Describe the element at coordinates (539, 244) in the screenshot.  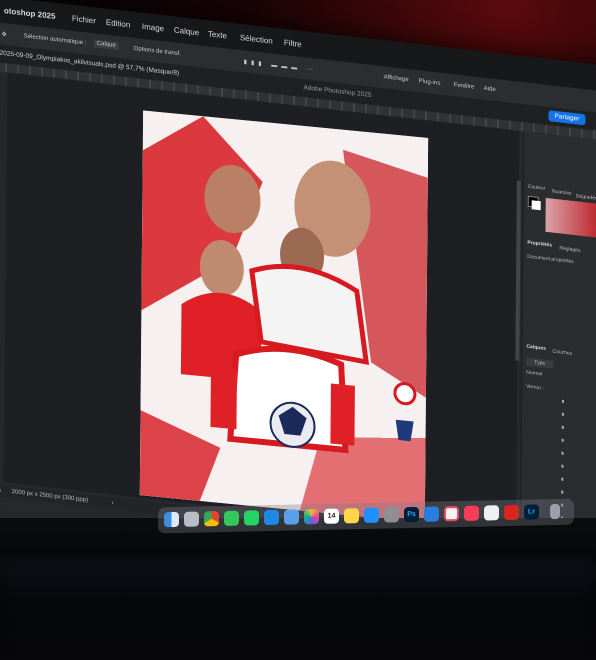
I see `panel-tab-proprietes: Propriétés` at that location.